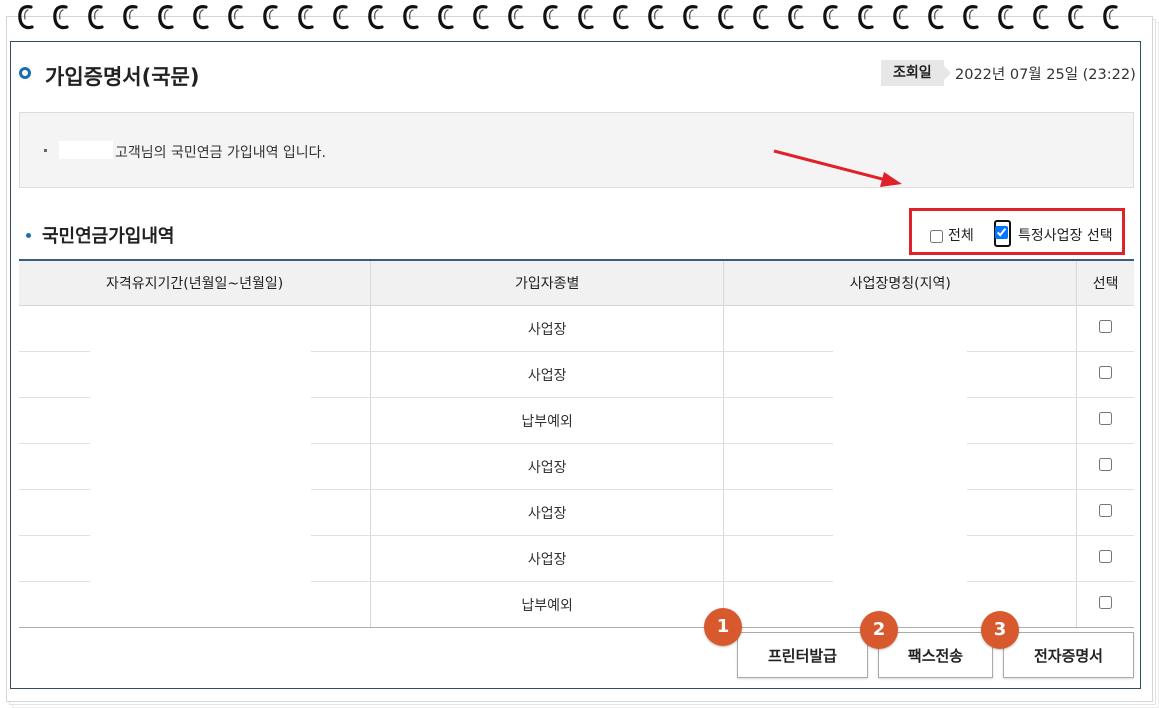  Describe the element at coordinates (576, 150) in the screenshot. I see `info-box: 고객님의 국민연금 가입내역 입니다.` at that location.